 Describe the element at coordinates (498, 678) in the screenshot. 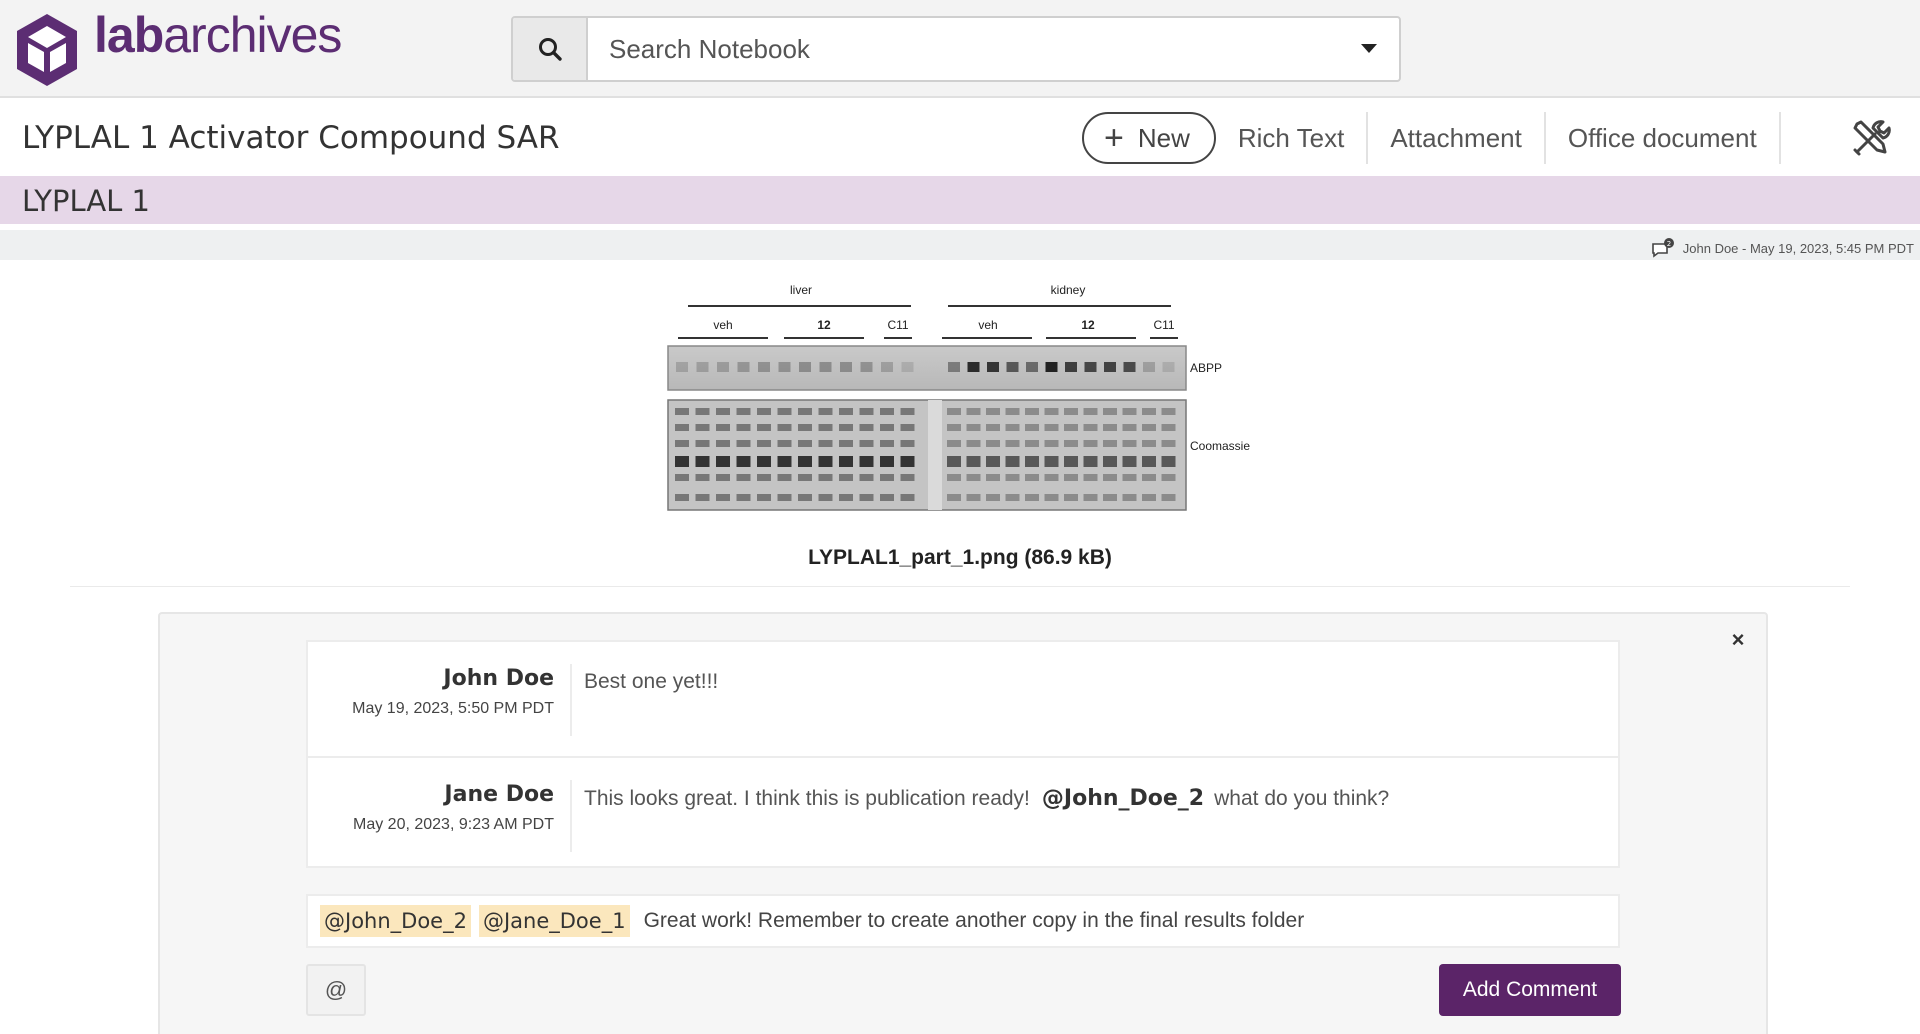

I see `comment-author: John Doe` at that location.